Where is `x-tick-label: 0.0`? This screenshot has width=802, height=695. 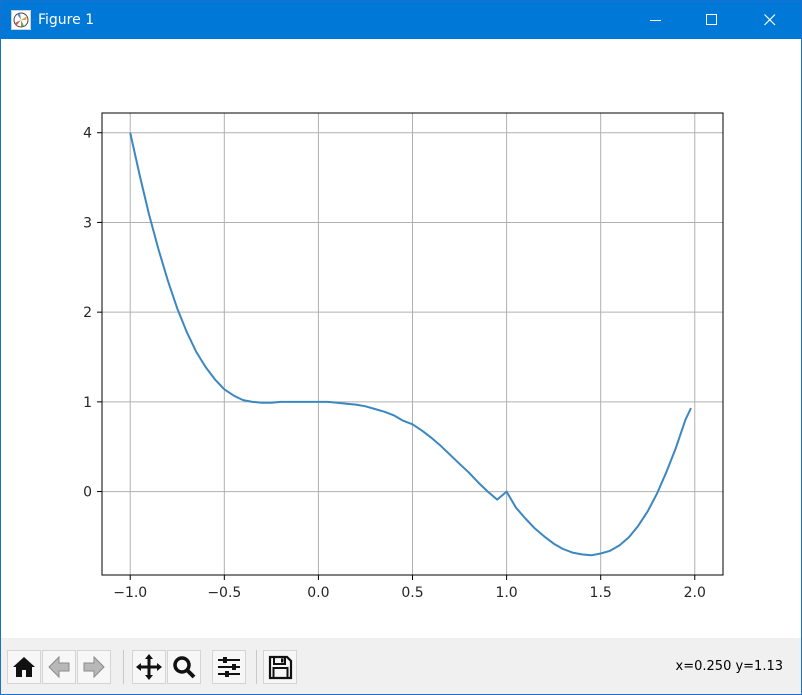
x-tick-label: 0.0 is located at coordinates (318, 593).